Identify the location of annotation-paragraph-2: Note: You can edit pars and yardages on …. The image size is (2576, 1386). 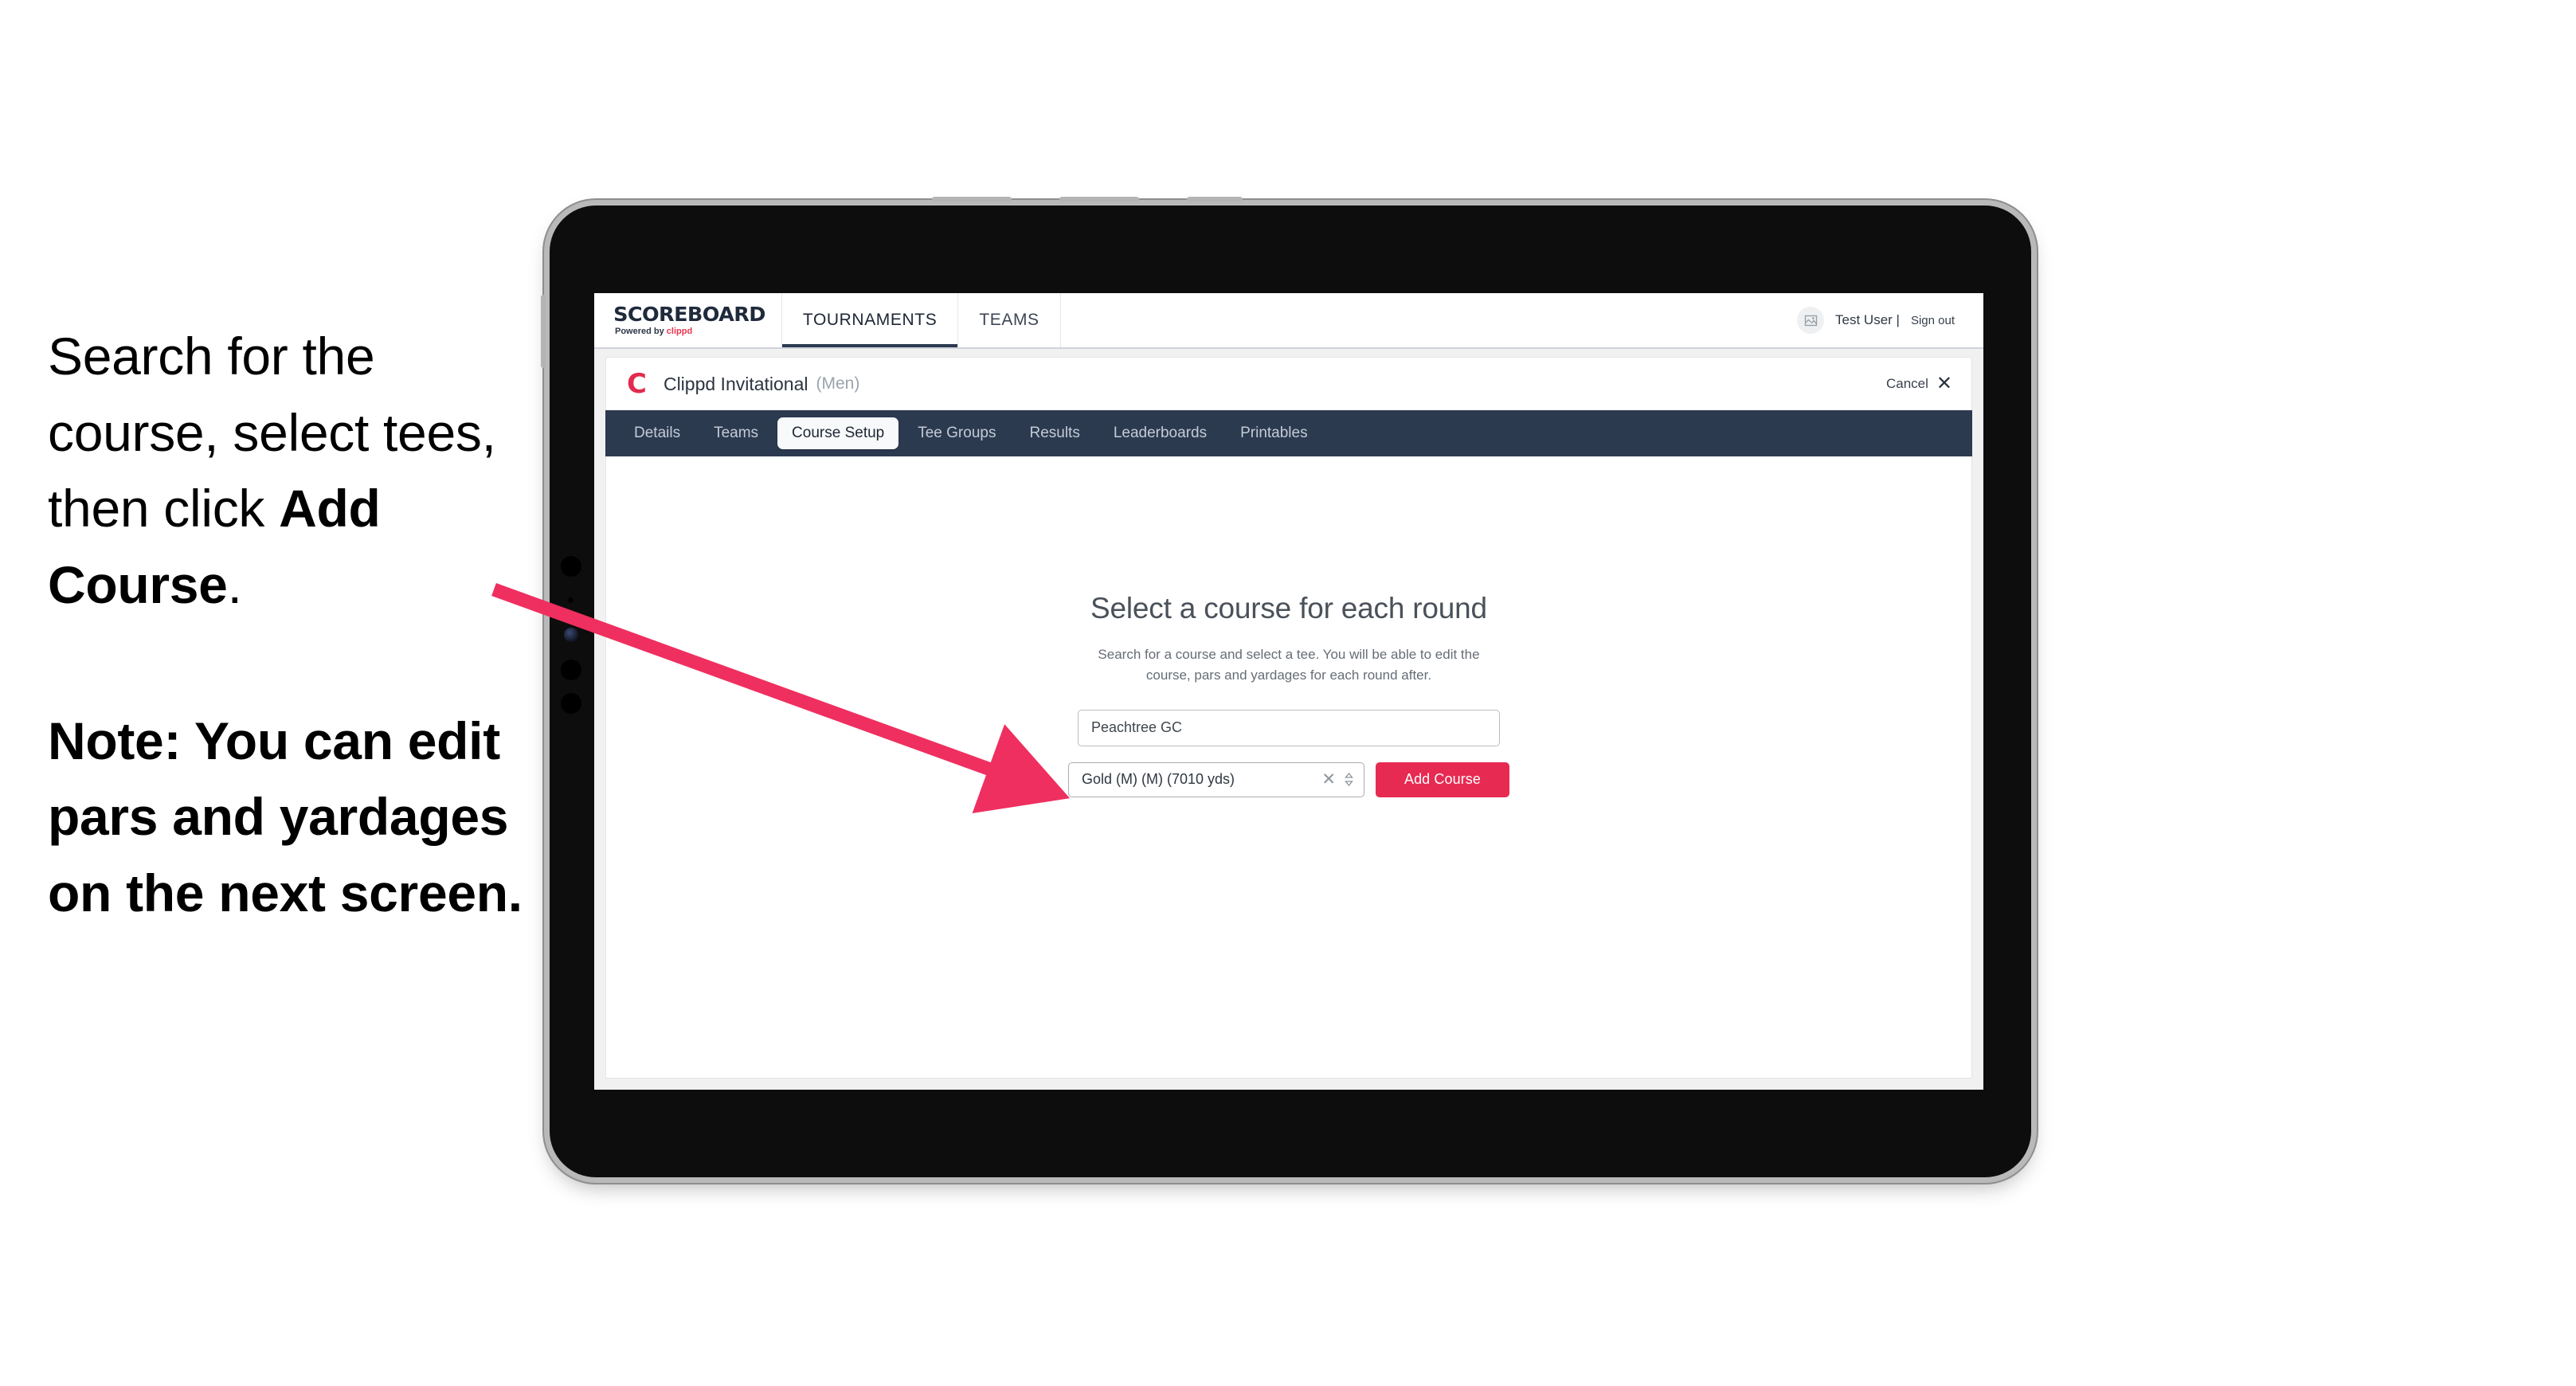
(285, 817).